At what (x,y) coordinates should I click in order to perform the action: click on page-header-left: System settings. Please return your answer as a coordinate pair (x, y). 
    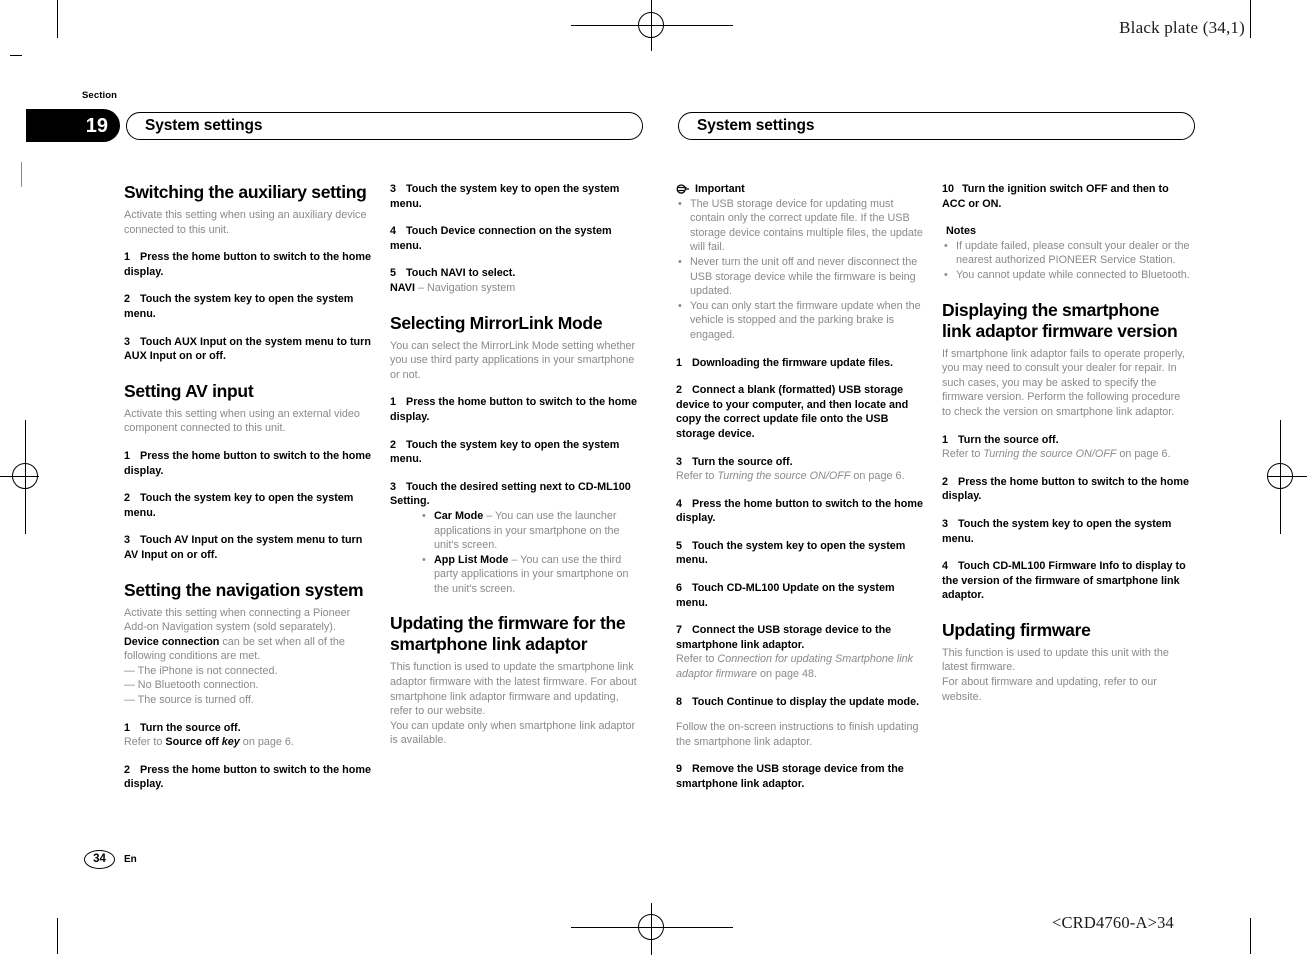
    Looking at the image, I should click on (384, 126).